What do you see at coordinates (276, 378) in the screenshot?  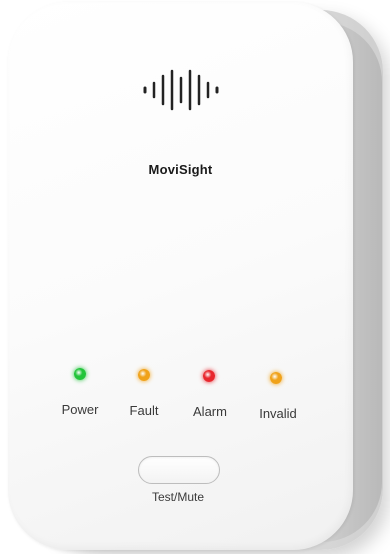 I see `invalid-led-icon` at bounding box center [276, 378].